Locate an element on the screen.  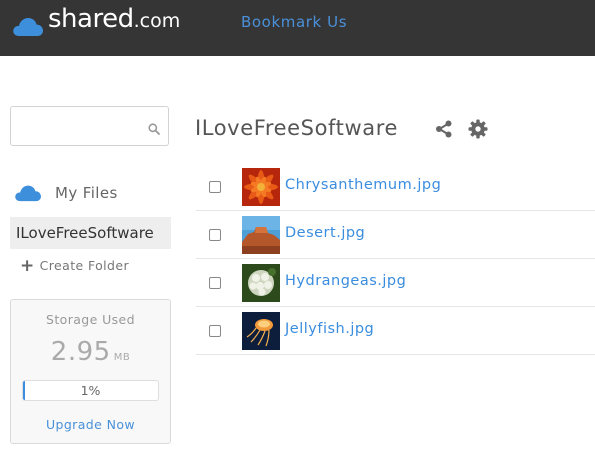
storage-title: Storage Used is located at coordinates (90, 319).